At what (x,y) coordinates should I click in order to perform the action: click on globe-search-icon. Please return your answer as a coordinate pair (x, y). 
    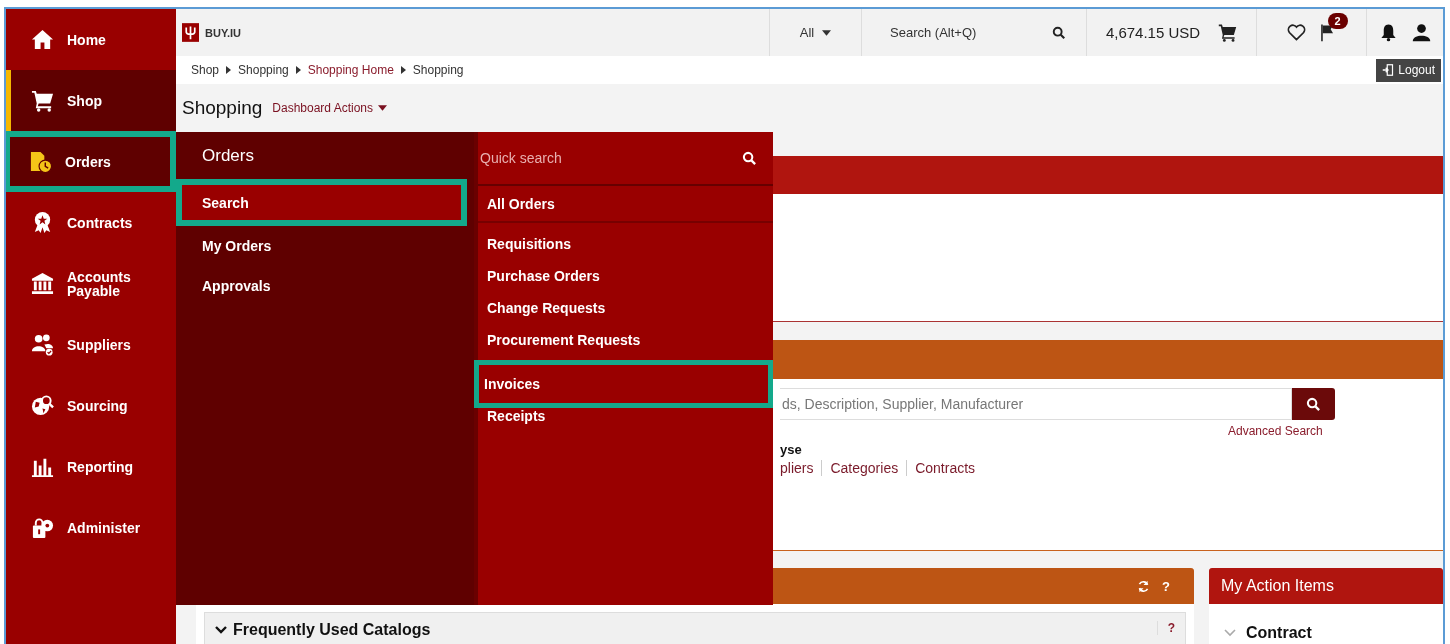
    Looking at the image, I should click on (42, 405).